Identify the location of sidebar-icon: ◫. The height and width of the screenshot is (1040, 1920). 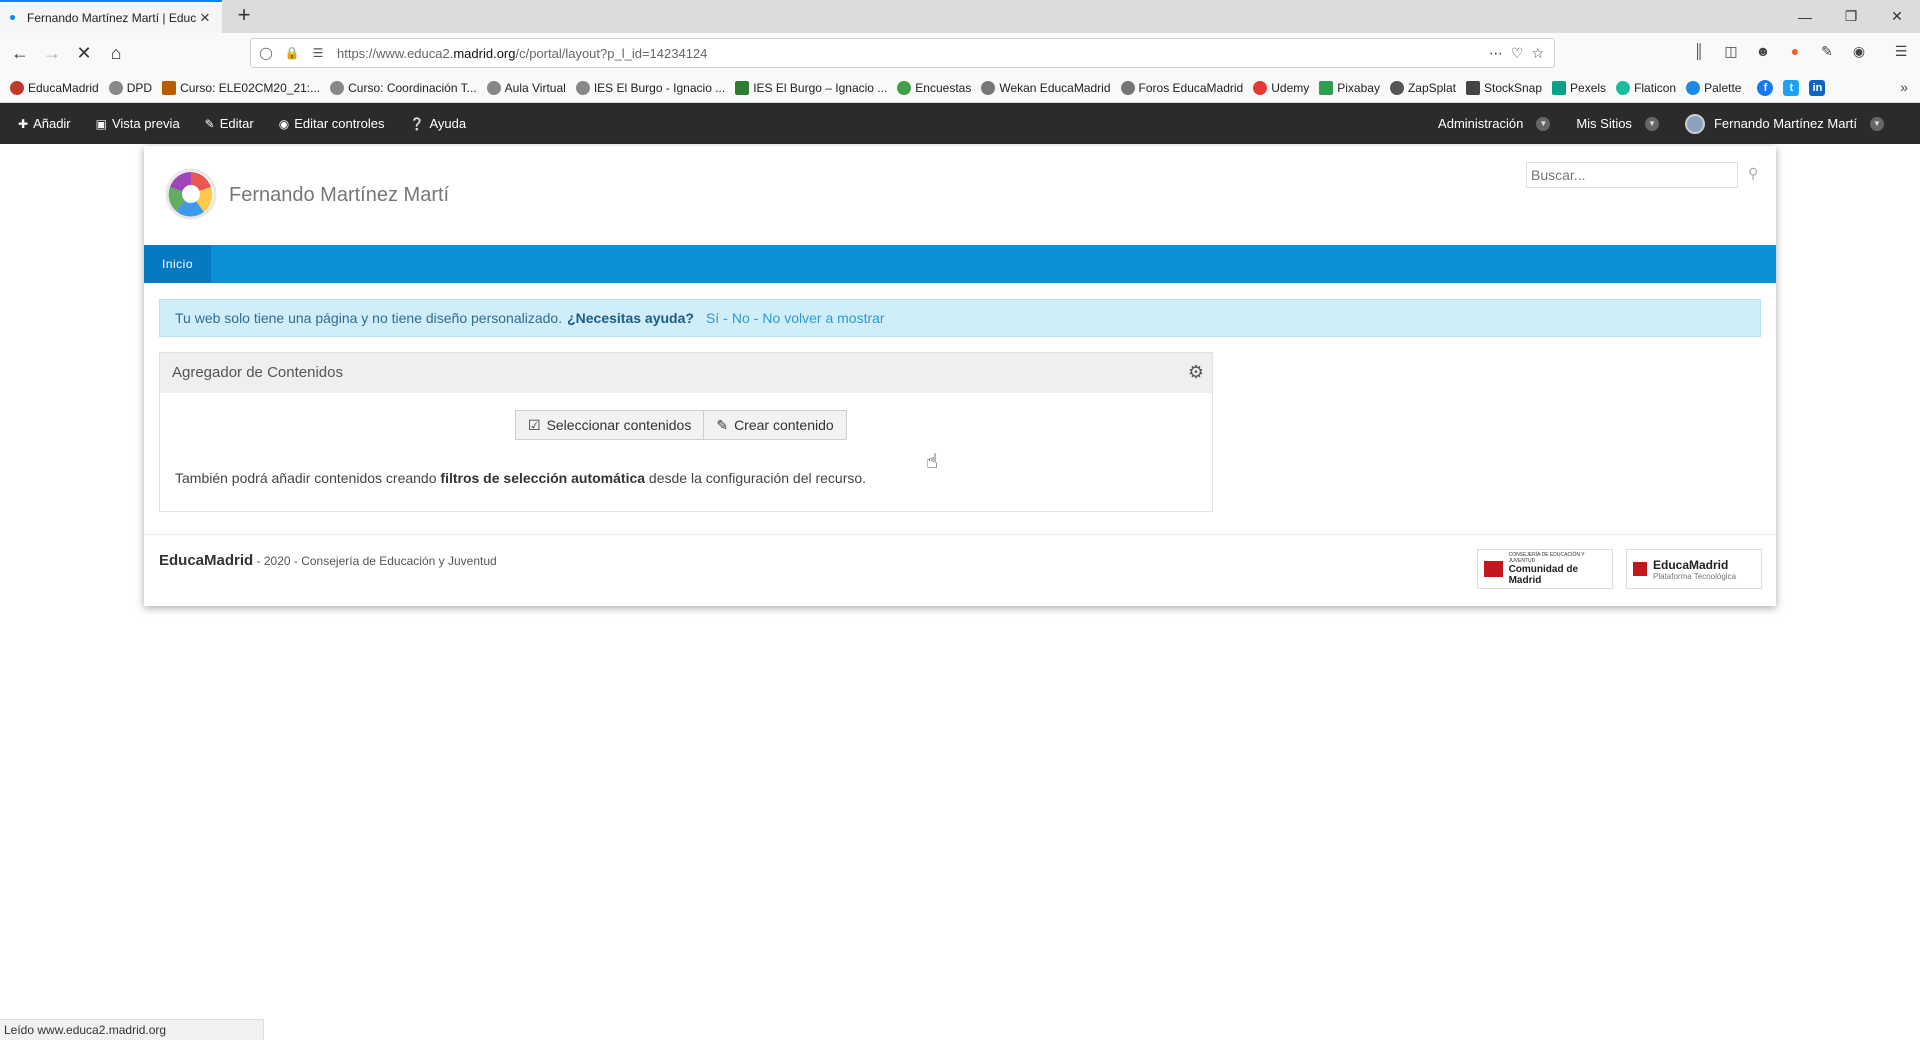
(1731, 53).